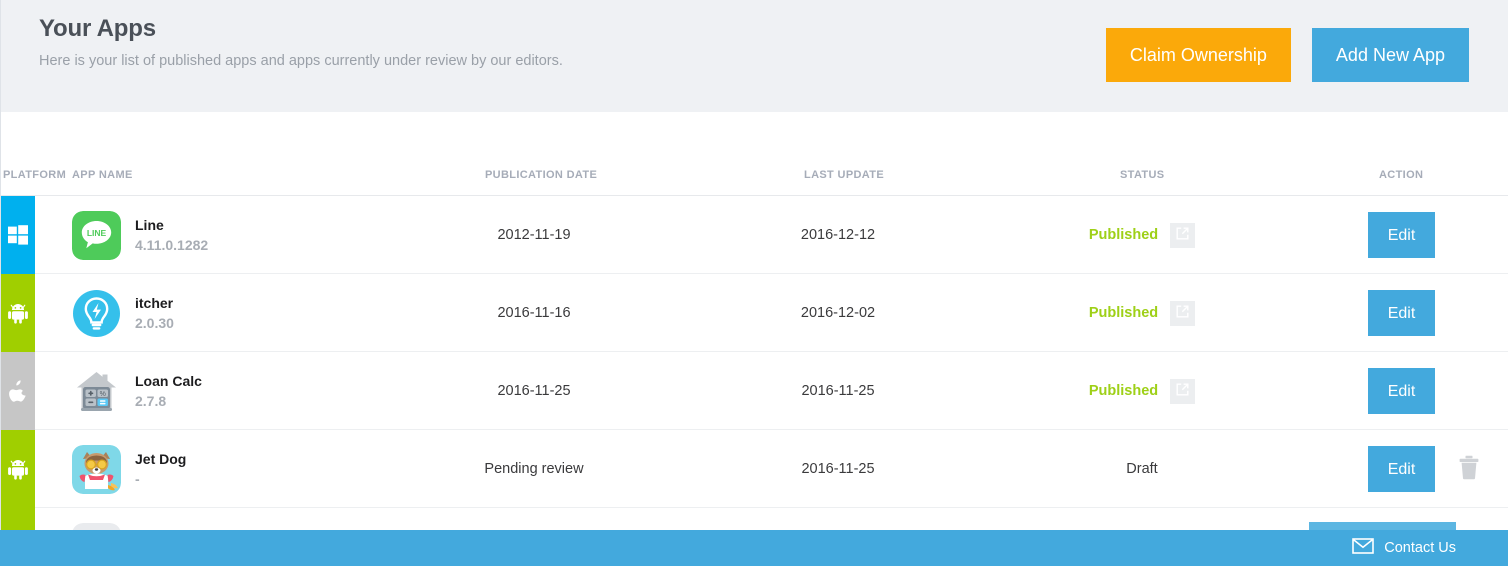  I want to click on app-version: 2.7.8, so click(151, 400).